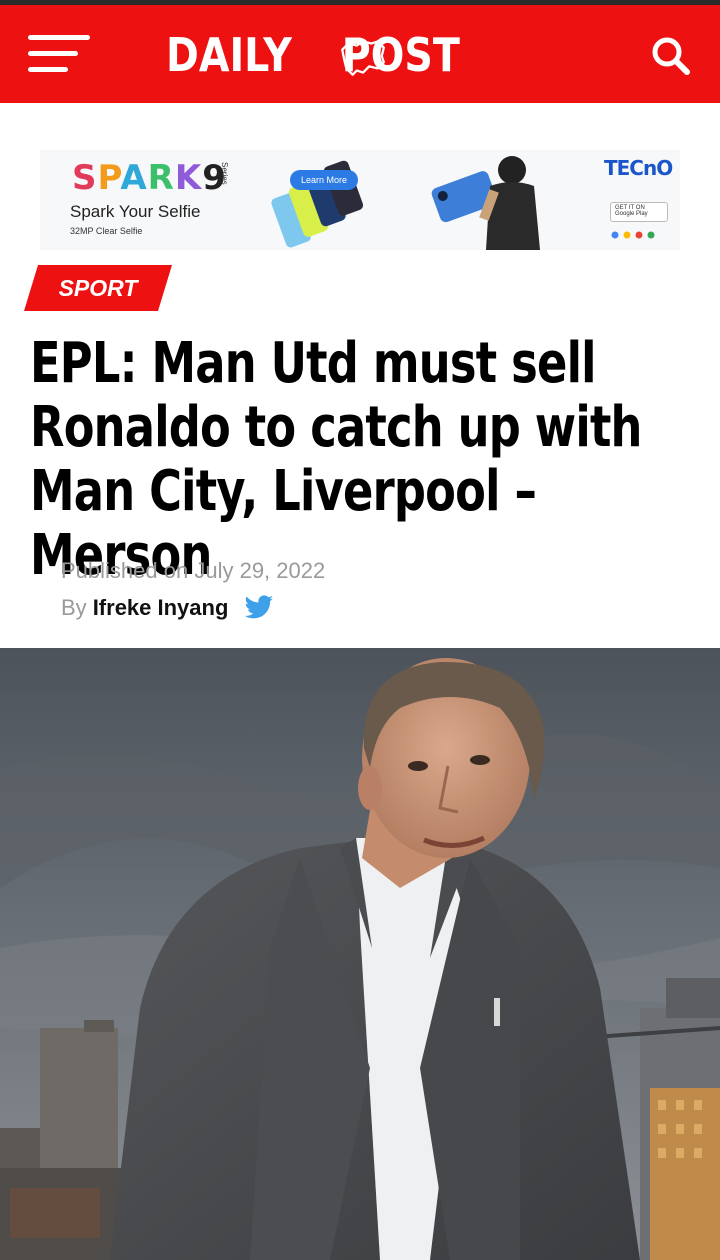 This screenshot has width=720, height=1260. I want to click on ad-google-play-badge: GET IT ON Google Play, so click(639, 212).